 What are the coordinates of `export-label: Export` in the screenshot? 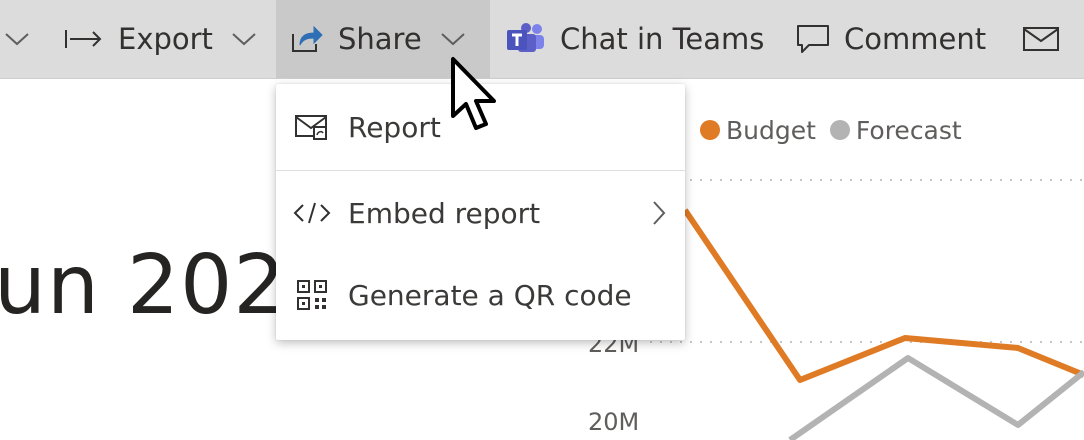 It's located at (165, 39).